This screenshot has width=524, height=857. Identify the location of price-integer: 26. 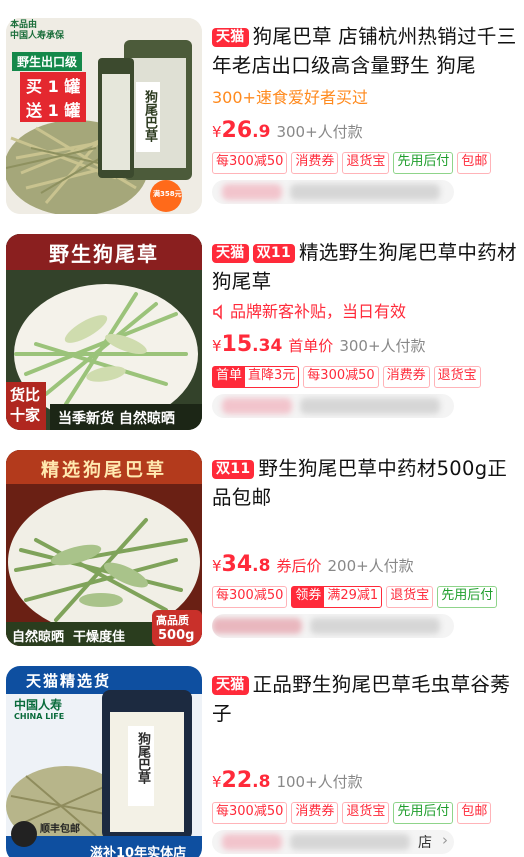
(237, 130).